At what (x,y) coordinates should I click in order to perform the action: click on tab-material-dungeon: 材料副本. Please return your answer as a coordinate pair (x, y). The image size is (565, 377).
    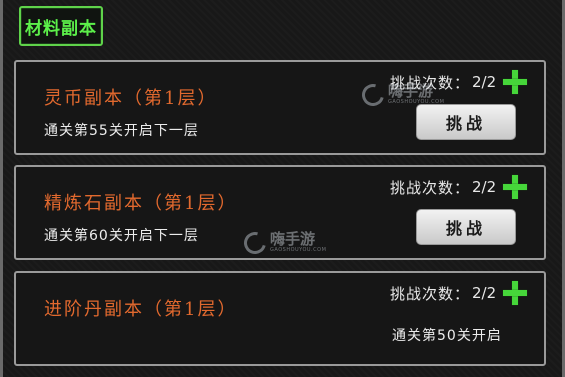
    Looking at the image, I should click on (61, 26).